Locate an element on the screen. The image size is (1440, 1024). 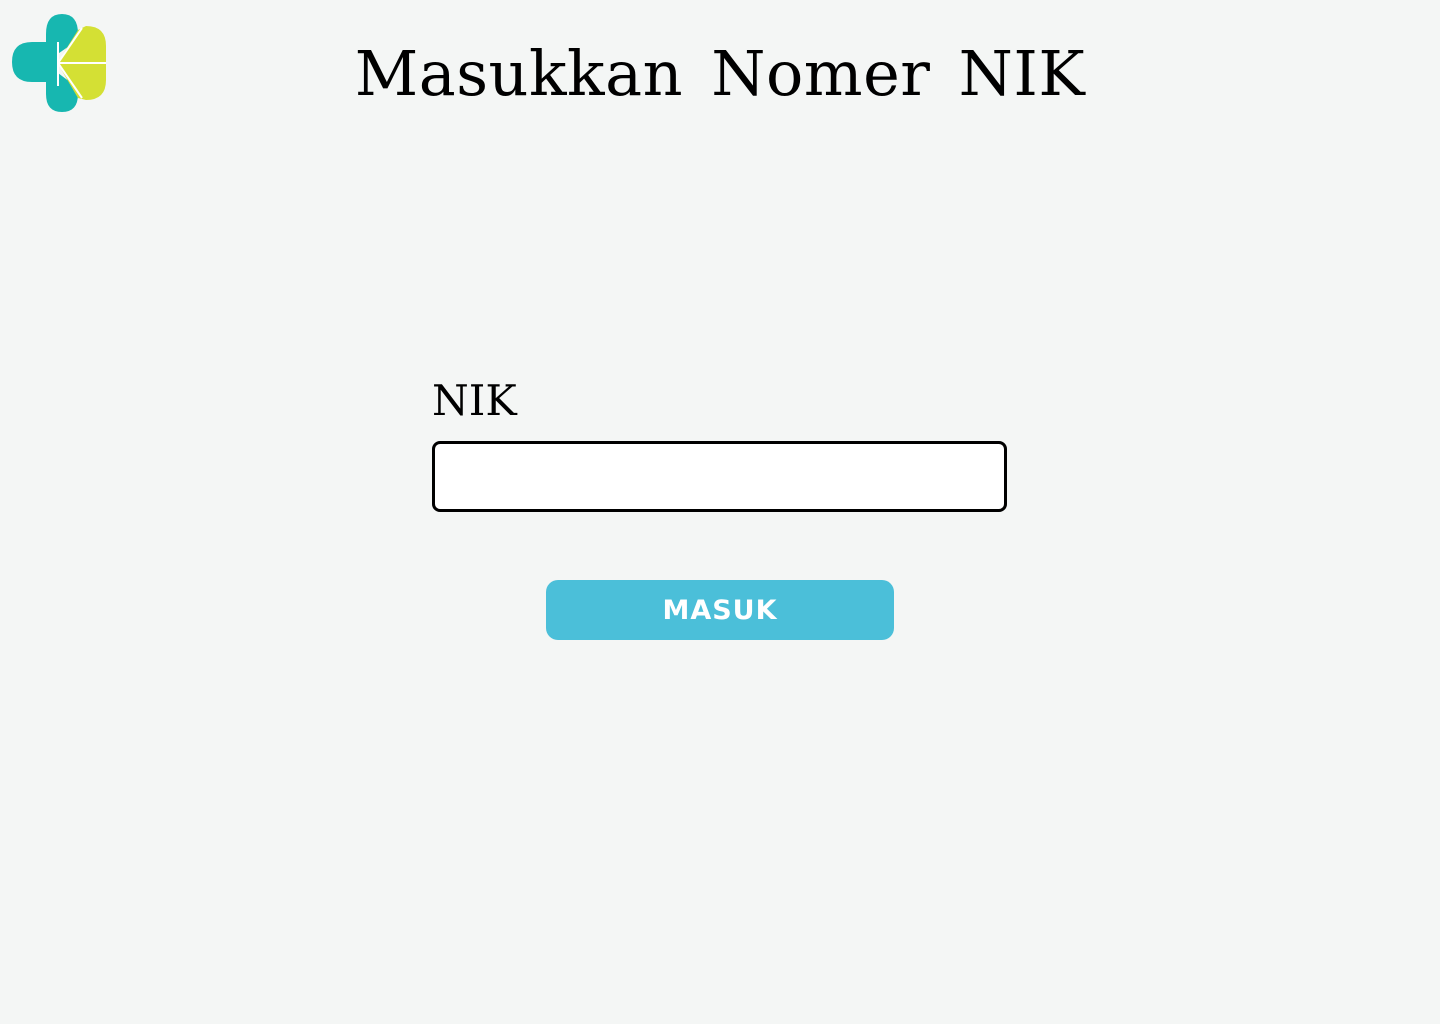
page-title: Masukkan Nomer NIK is located at coordinates (720, 73).